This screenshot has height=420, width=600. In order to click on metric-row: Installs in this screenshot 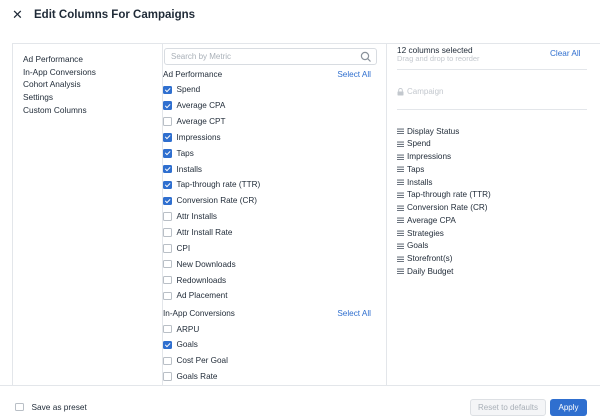, I will do `click(182, 169)`.